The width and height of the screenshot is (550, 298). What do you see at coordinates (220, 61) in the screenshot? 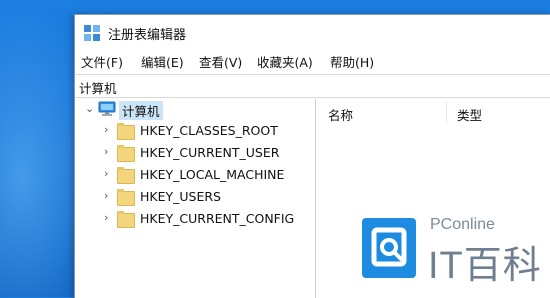
I see `menu-view: 查看(V)` at bounding box center [220, 61].